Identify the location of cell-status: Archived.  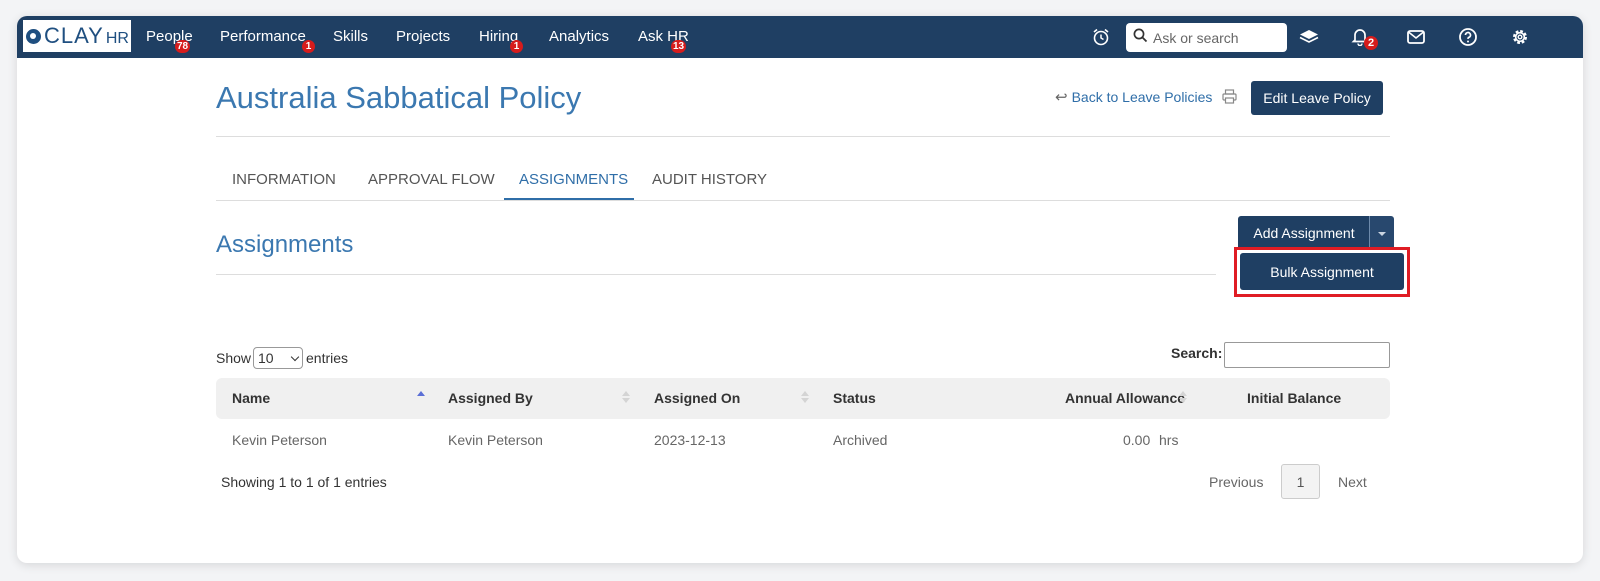
(860, 440).